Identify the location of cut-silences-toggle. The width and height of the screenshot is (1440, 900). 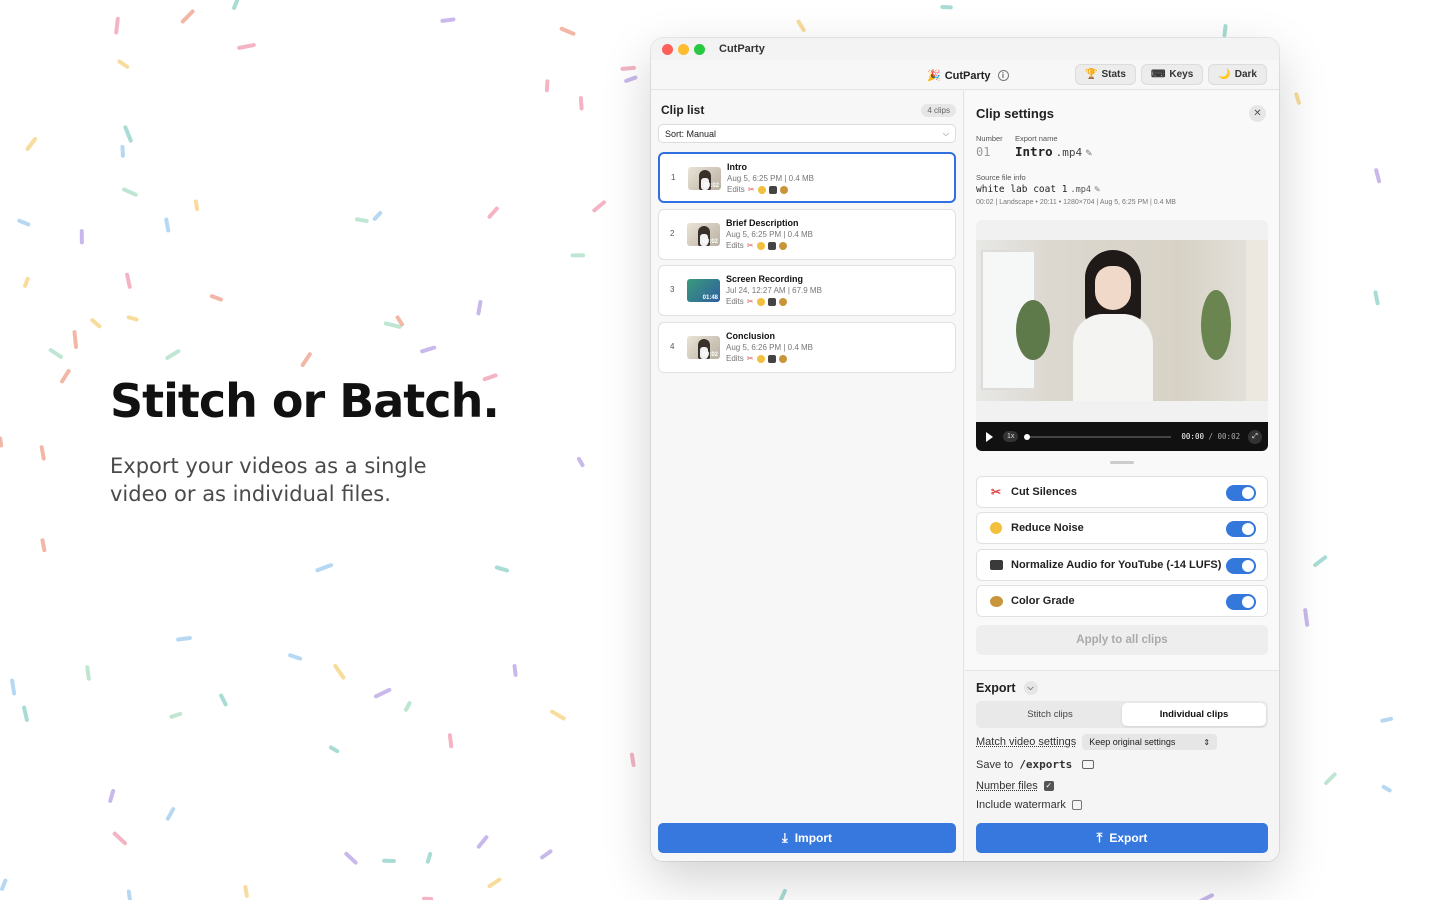
(1241, 493).